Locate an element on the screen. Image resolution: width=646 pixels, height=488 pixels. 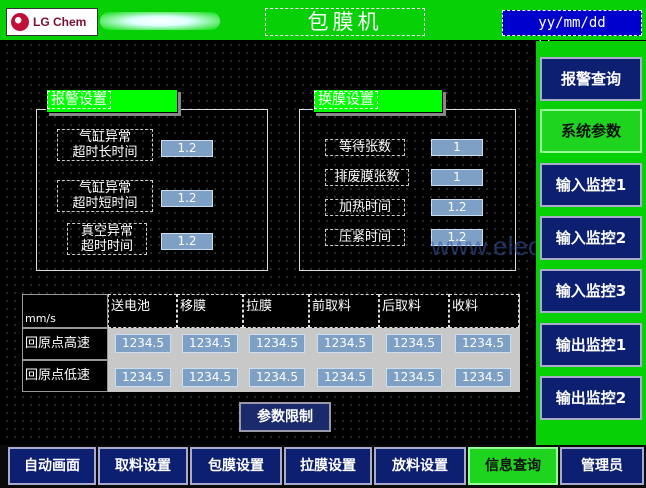
row-label-low-speed: 回原点低速 is located at coordinates (65, 376).